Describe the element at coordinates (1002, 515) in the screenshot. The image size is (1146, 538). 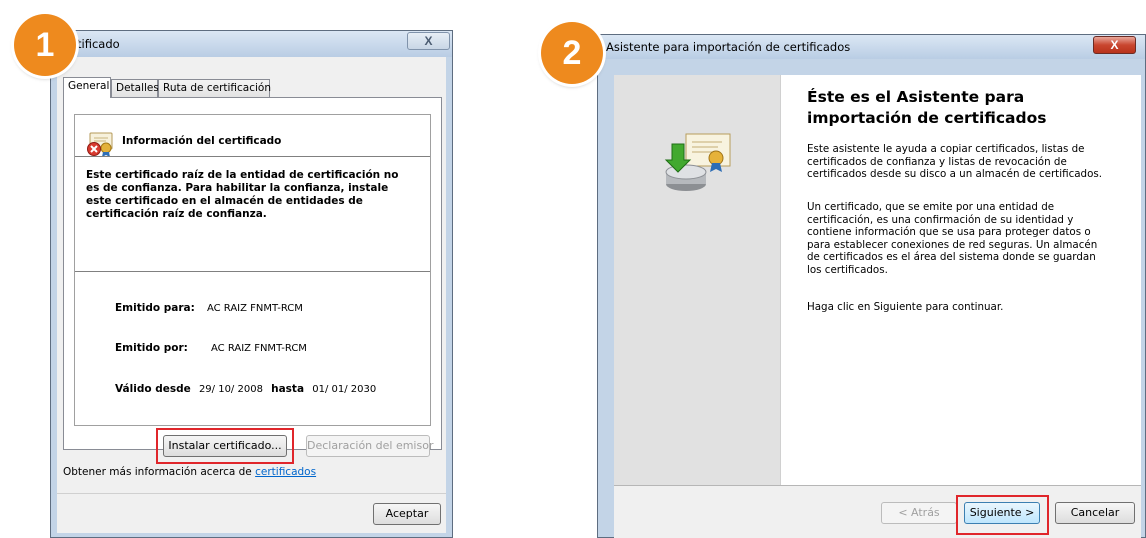
I see `next-button-highlight` at that location.